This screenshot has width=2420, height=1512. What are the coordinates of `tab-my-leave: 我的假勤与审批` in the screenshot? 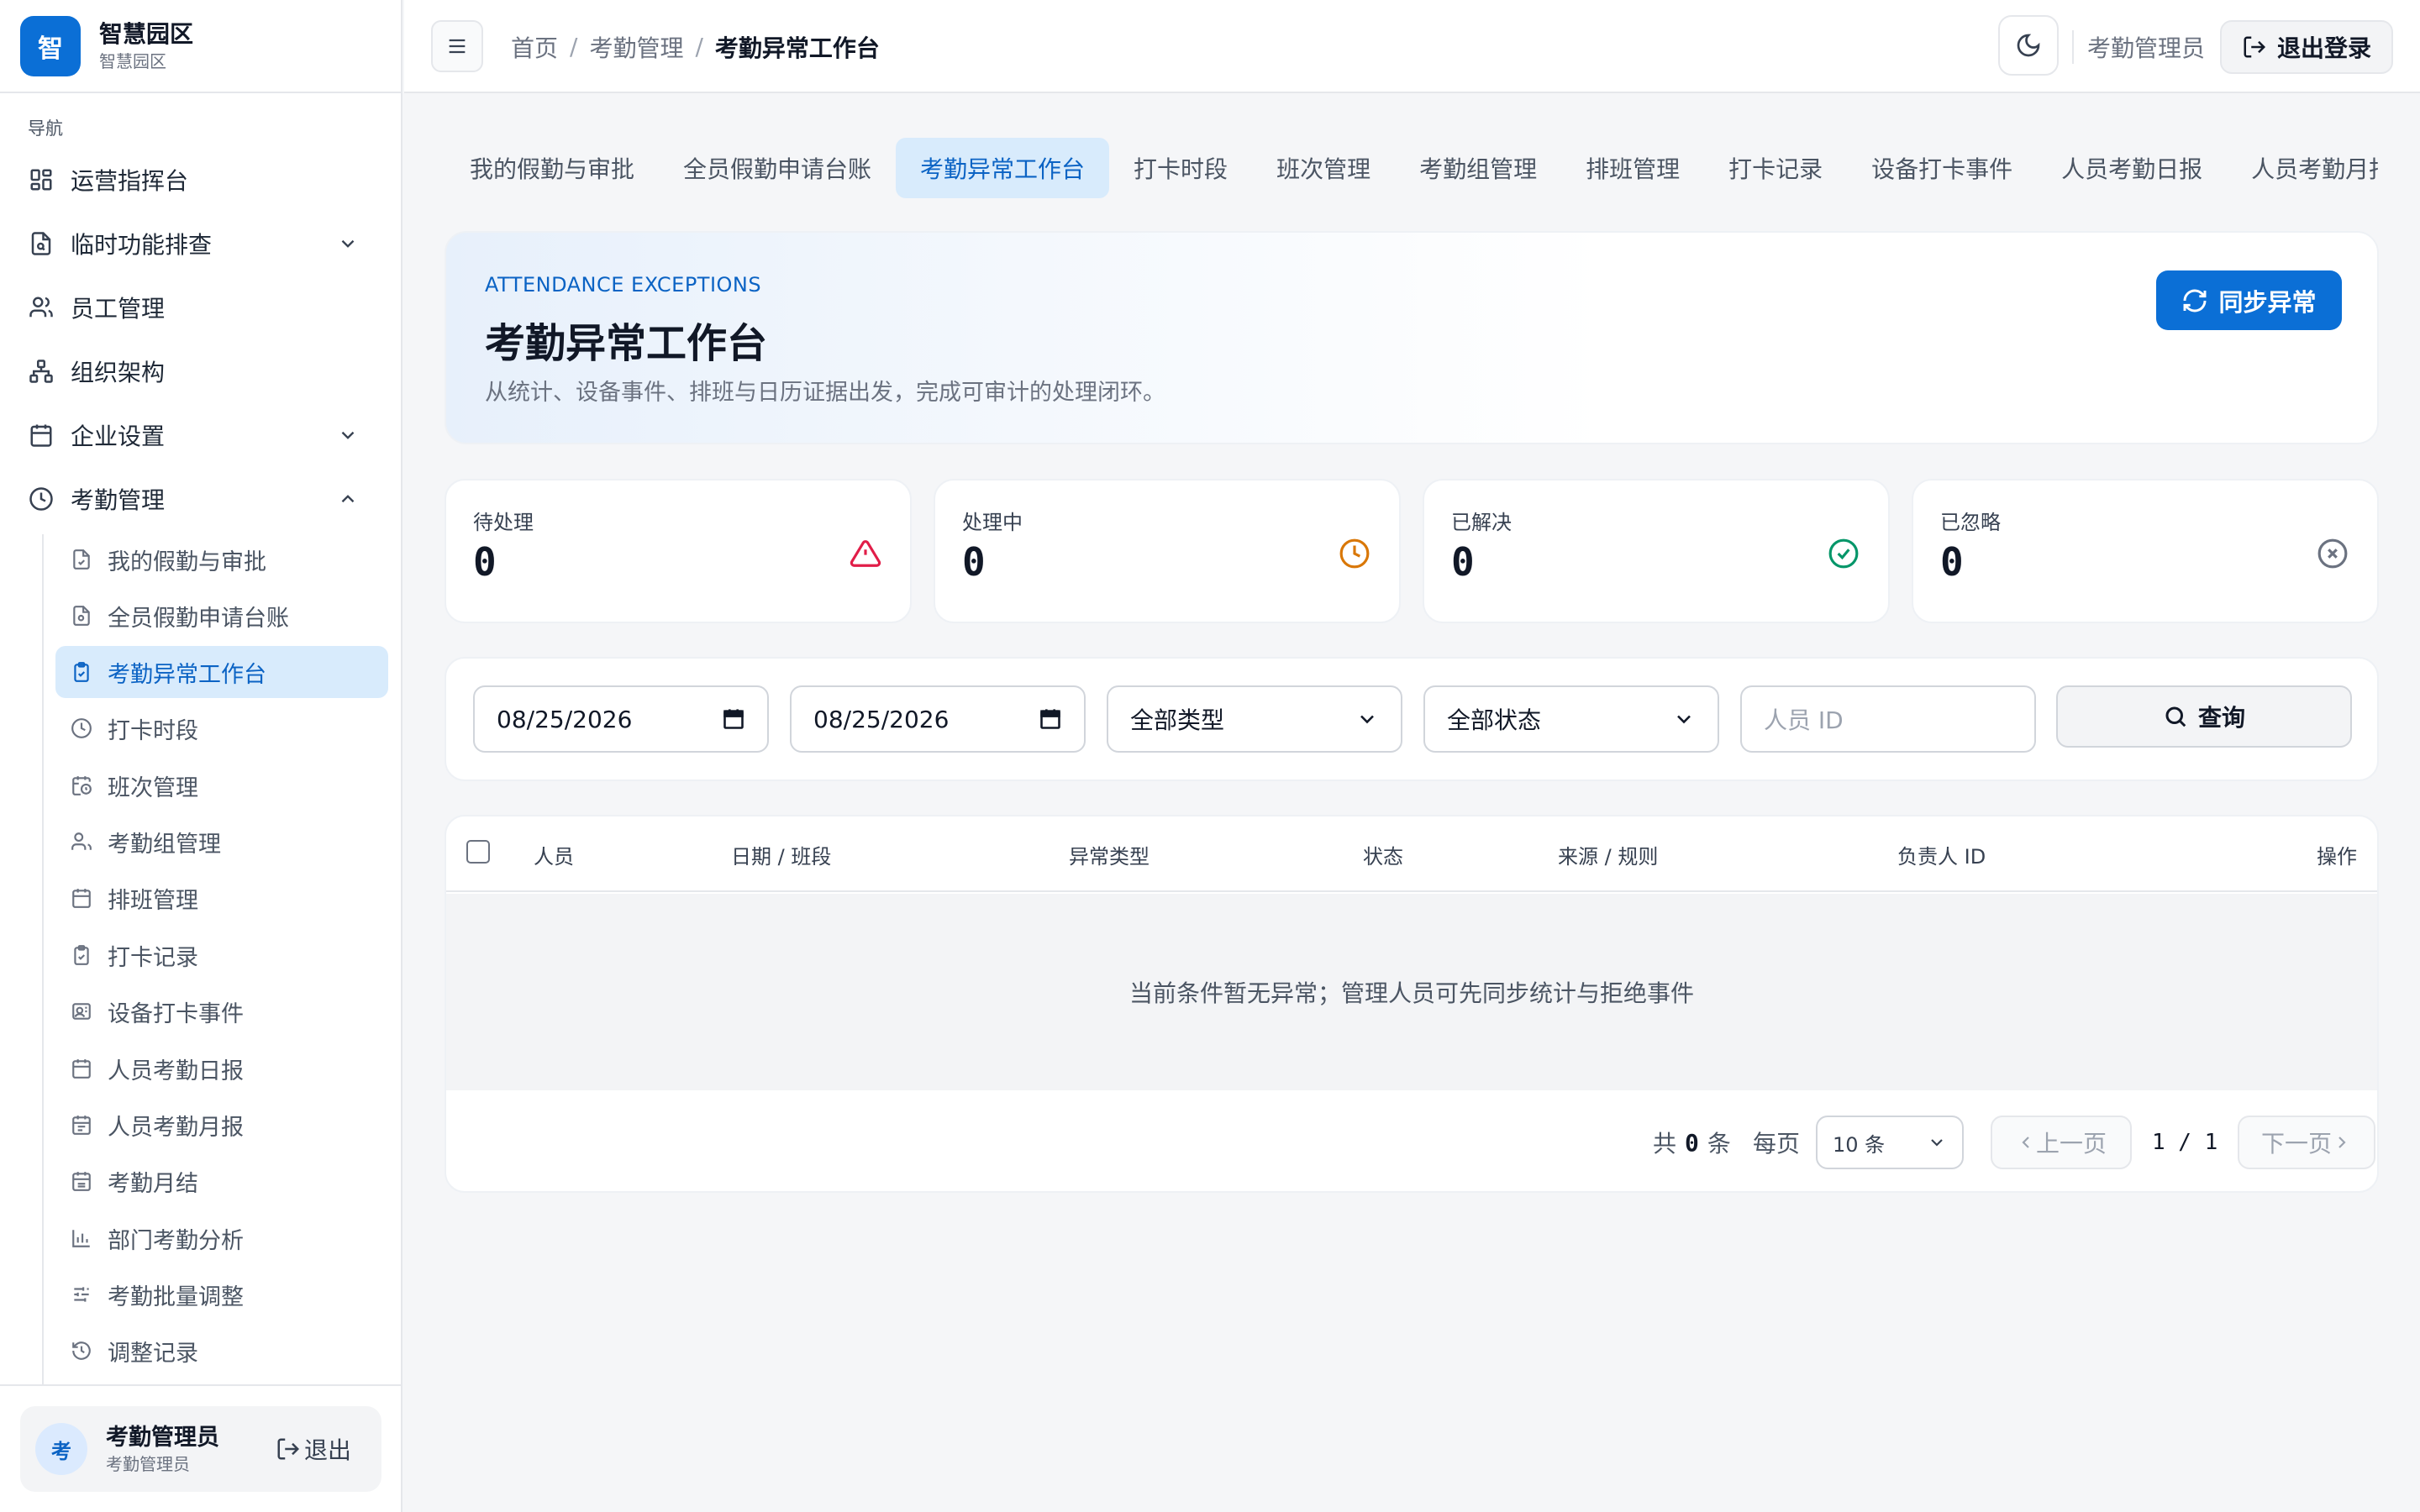 It's located at (552, 168).